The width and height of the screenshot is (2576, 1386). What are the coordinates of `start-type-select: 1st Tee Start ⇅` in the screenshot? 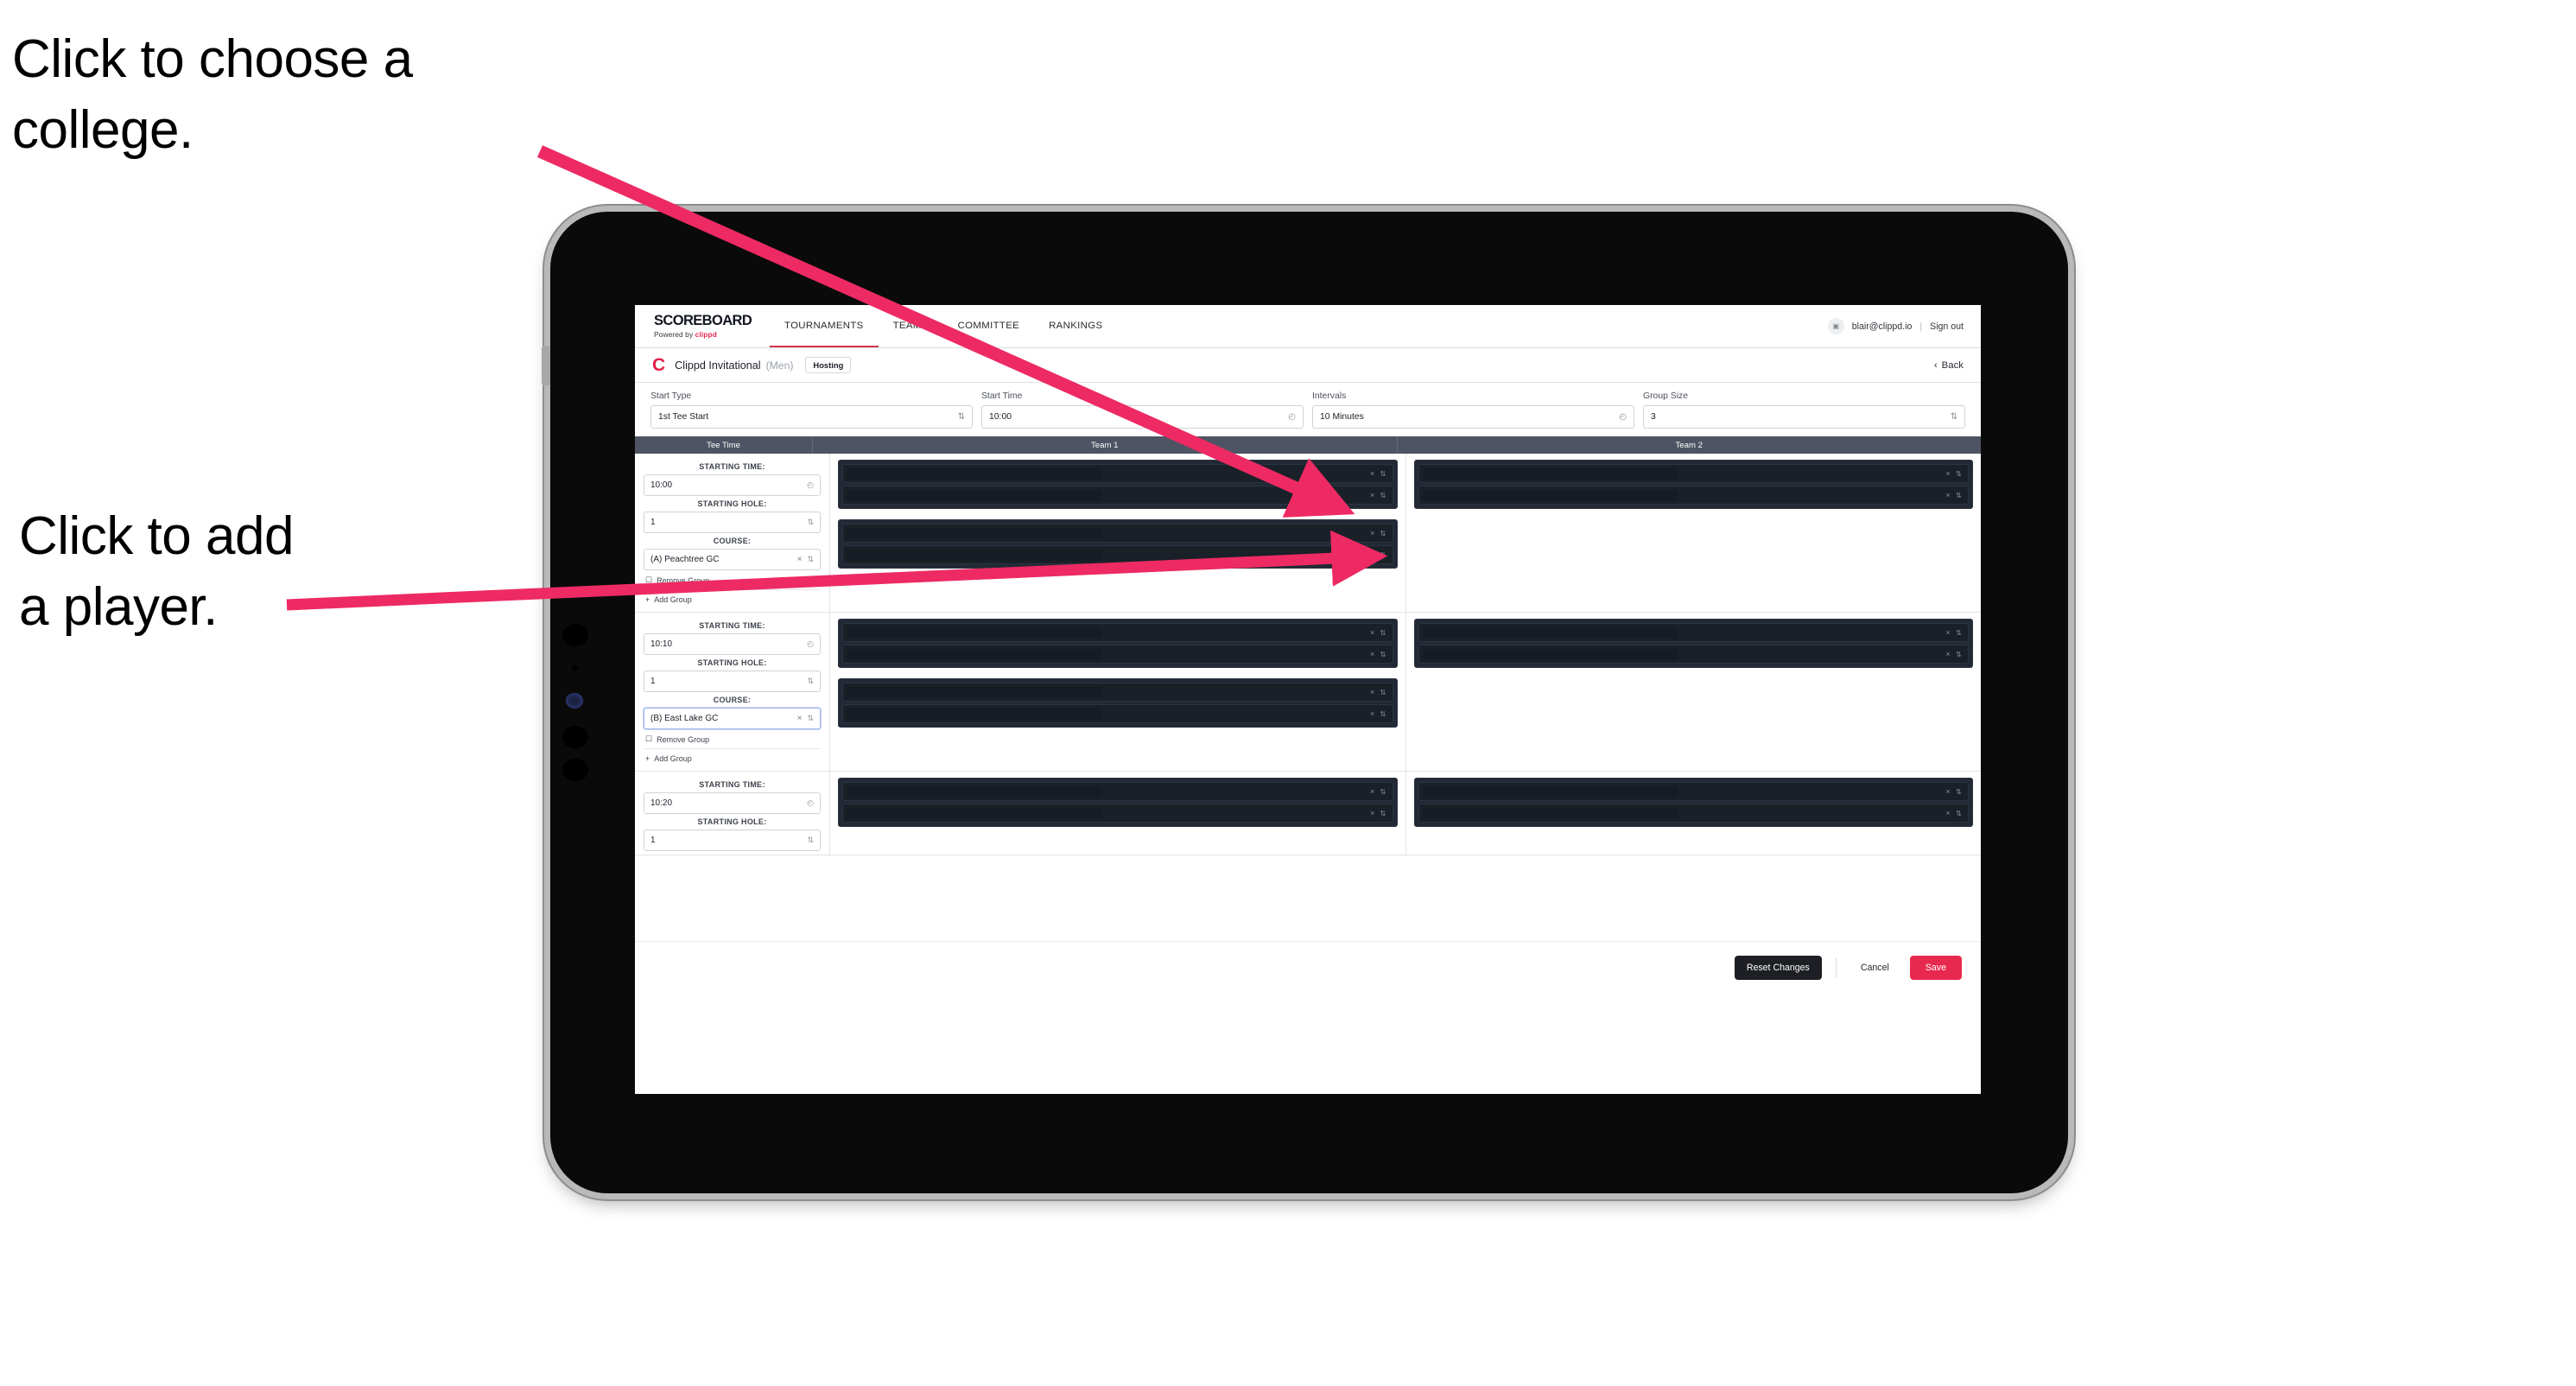 It's located at (811, 417).